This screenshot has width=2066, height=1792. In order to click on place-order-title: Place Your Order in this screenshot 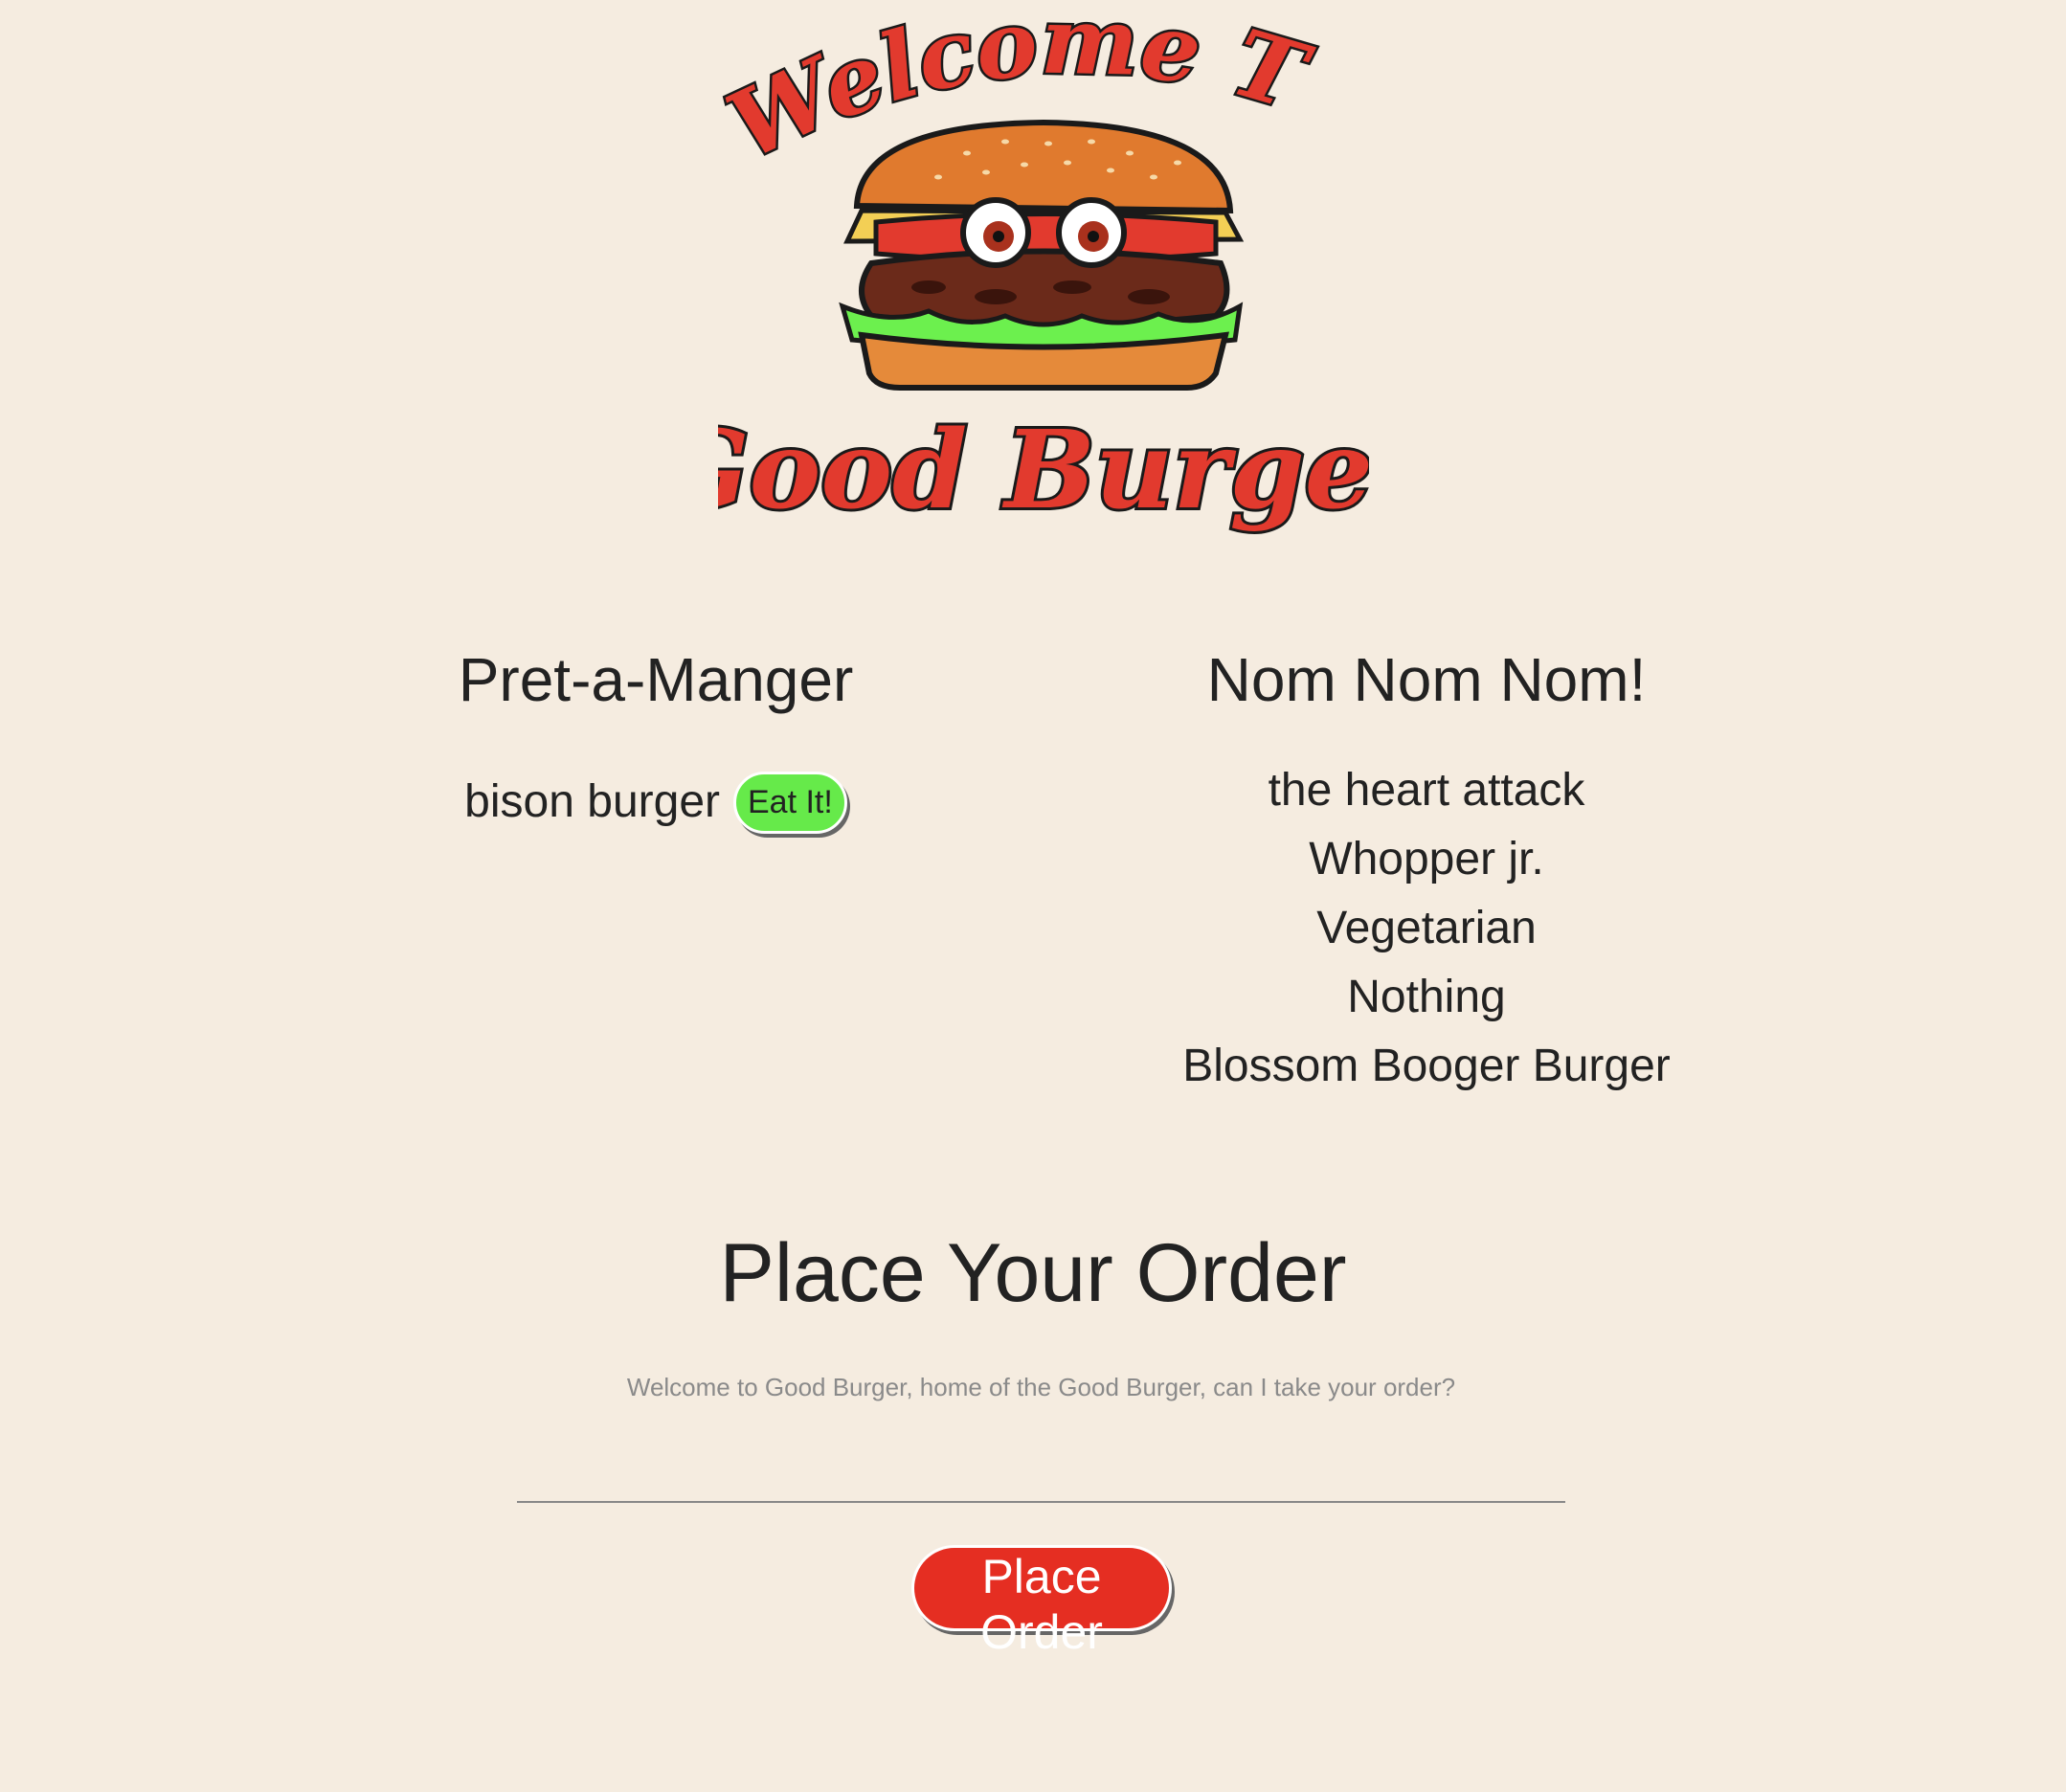, I will do `click(1033, 1273)`.